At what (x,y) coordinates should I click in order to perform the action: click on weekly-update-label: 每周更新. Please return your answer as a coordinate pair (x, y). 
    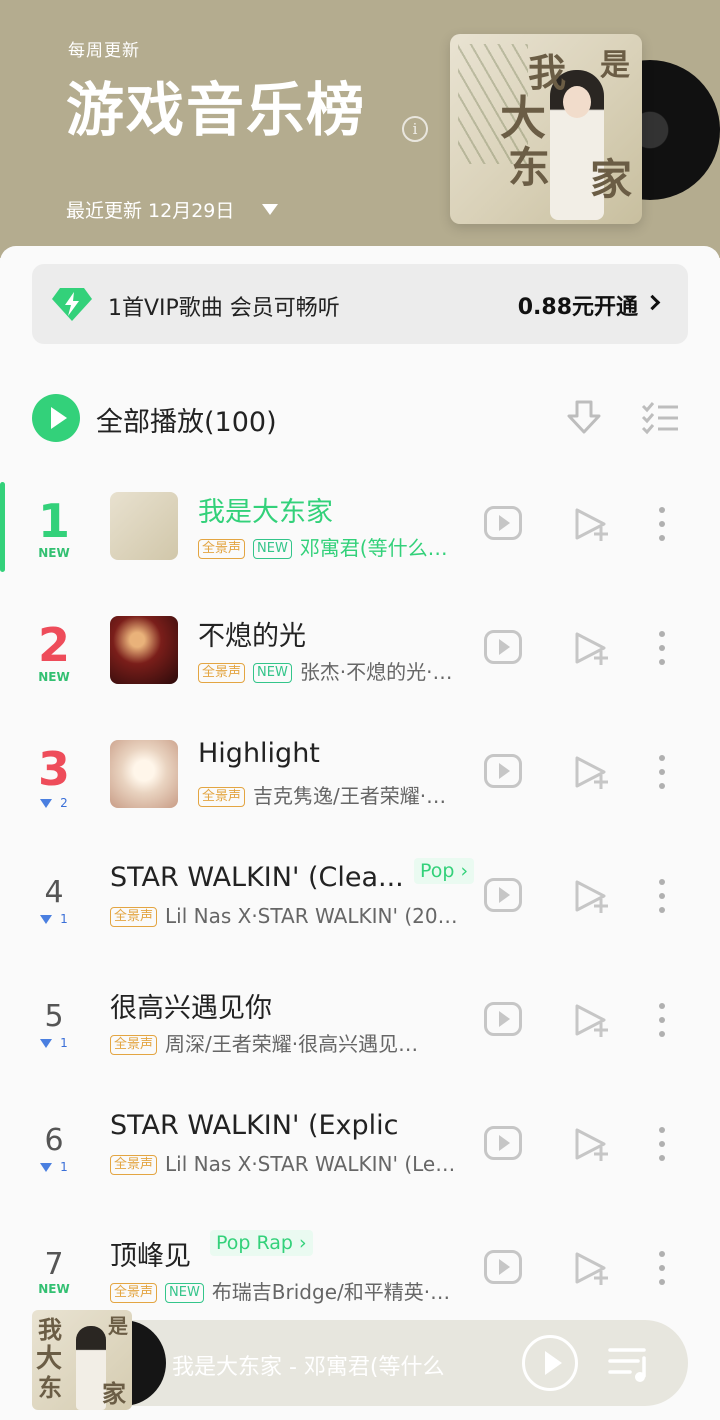
    Looking at the image, I should click on (104, 51).